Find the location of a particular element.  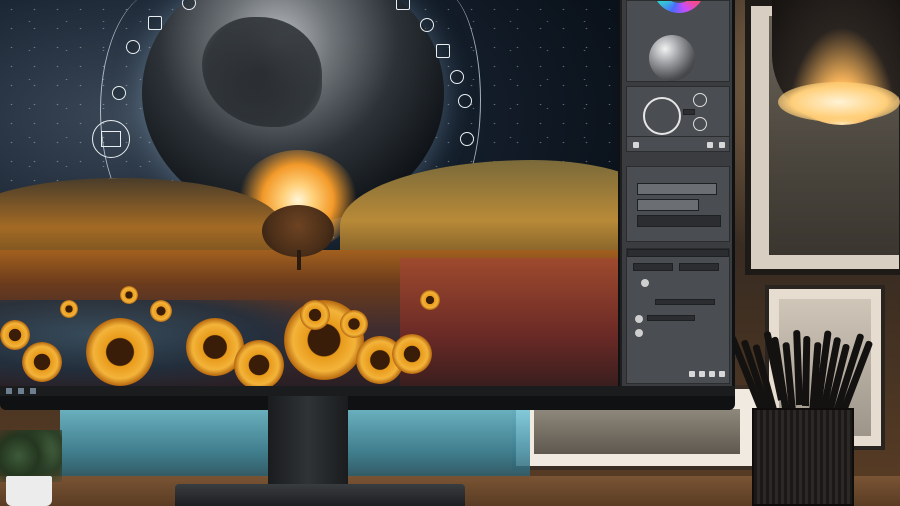

device-icon is located at coordinates (111, 139).